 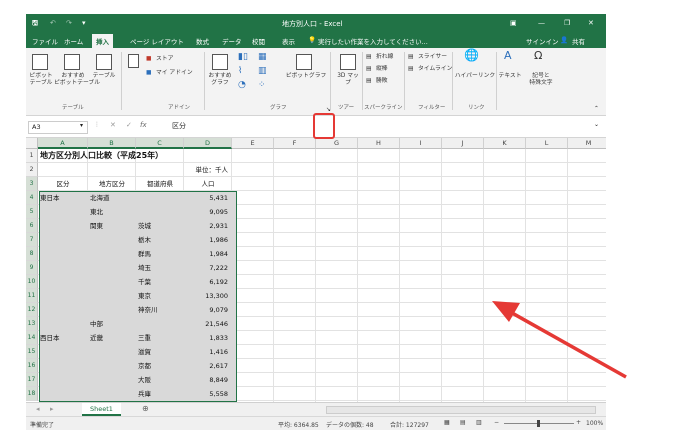 What do you see at coordinates (112, 338) in the screenshot?
I see `data-cell: 近畿` at bounding box center [112, 338].